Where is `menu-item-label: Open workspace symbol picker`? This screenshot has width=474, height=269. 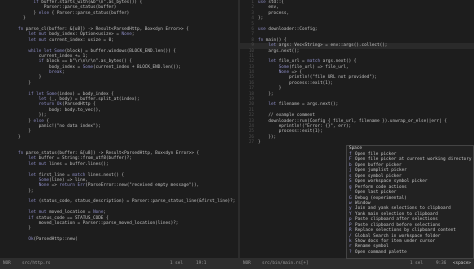
menu-item-label: Open workspace symbol picker is located at coordinates (391, 182).